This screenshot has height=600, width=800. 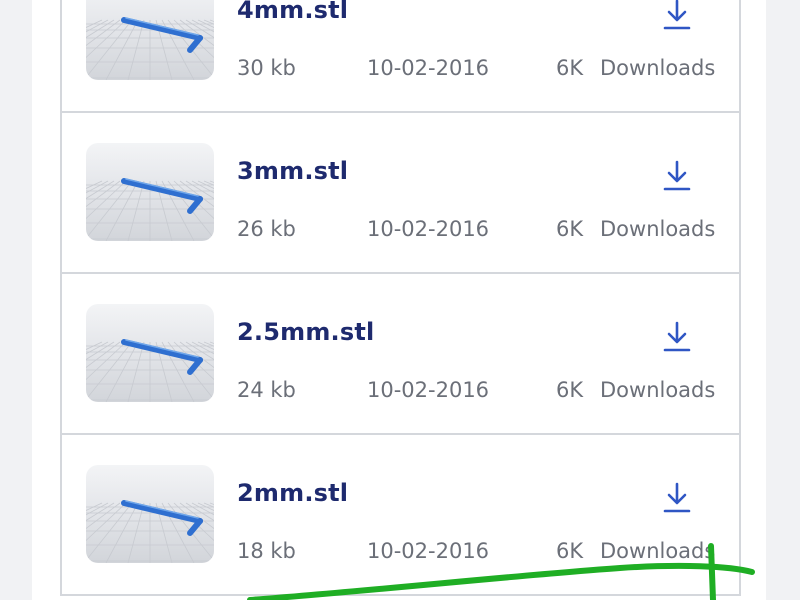 I want to click on file-name: 4mm.stl, so click(x=292, y=12).